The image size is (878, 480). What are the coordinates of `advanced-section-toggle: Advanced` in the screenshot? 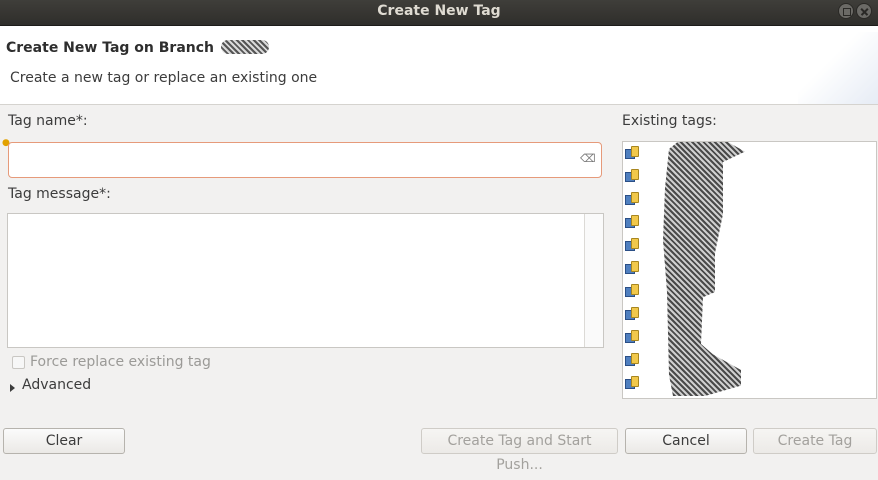 It's located at (56, 385).